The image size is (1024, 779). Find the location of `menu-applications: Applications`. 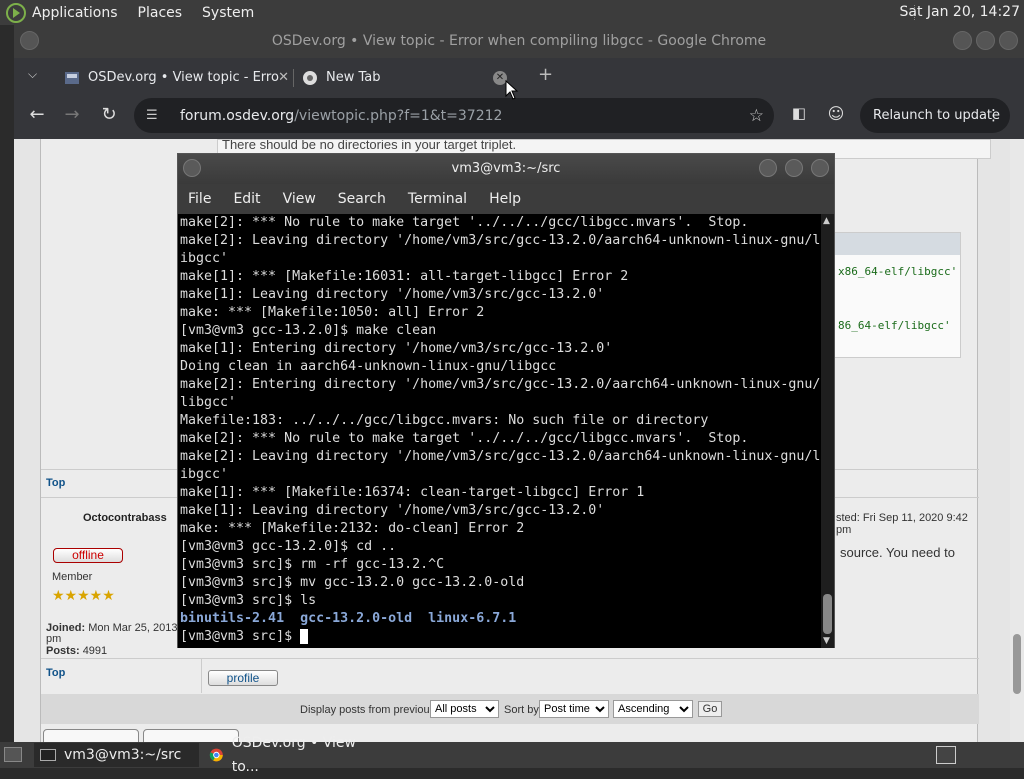

menu-applications: Applications is located at coordinates (75, 13).